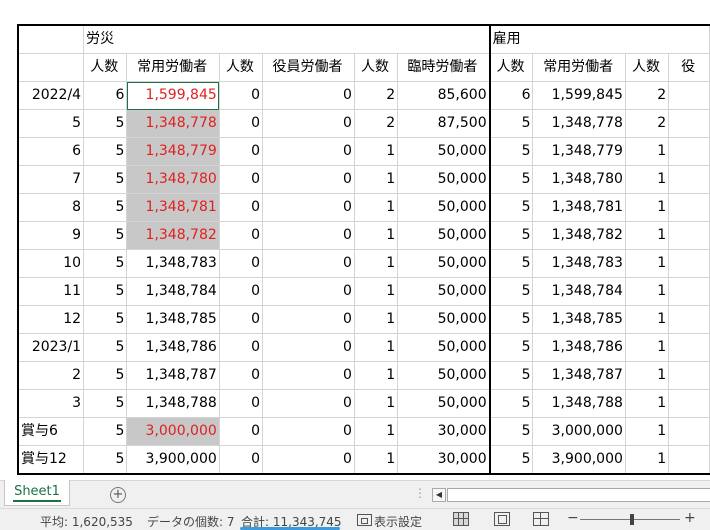 This screenshot has width=710, height=530. What do you see at coordinates (579, 123) in the screenshot?
I see `data-cell: 1,348,778` at bounding box center [579, 123].